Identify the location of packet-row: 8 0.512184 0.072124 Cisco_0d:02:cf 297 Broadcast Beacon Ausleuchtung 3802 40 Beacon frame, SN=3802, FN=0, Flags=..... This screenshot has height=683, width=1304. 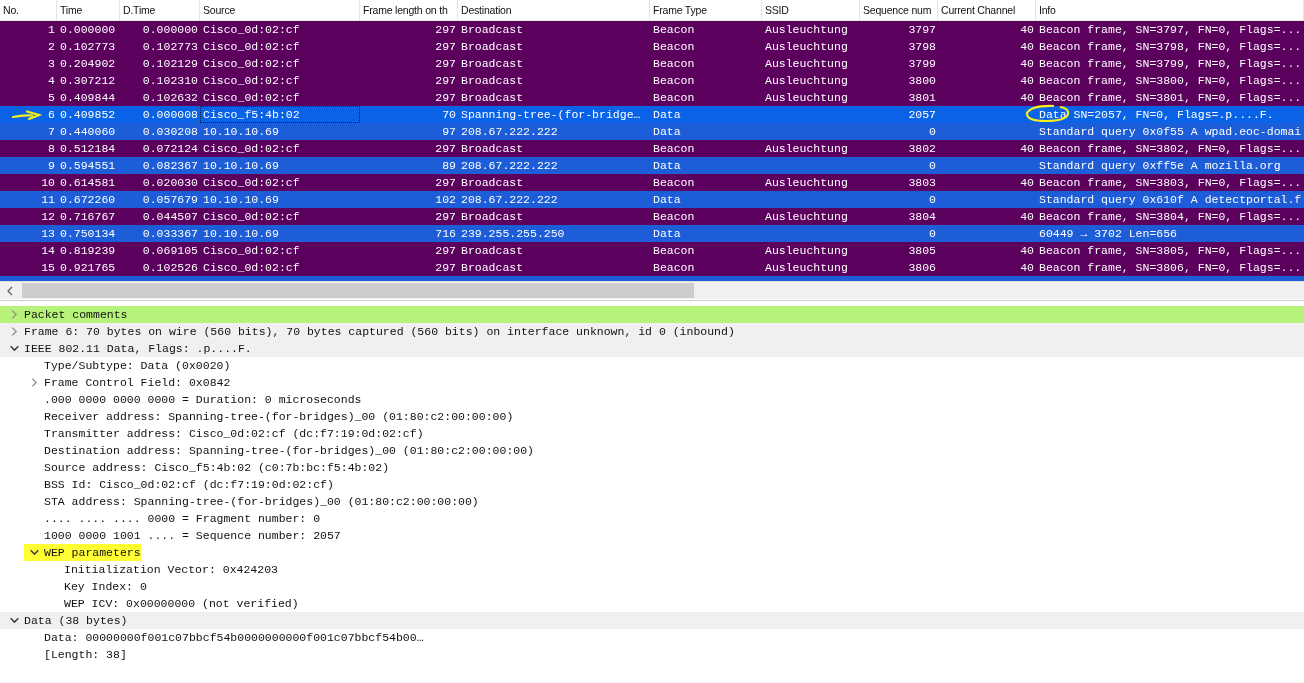
(652, 148).